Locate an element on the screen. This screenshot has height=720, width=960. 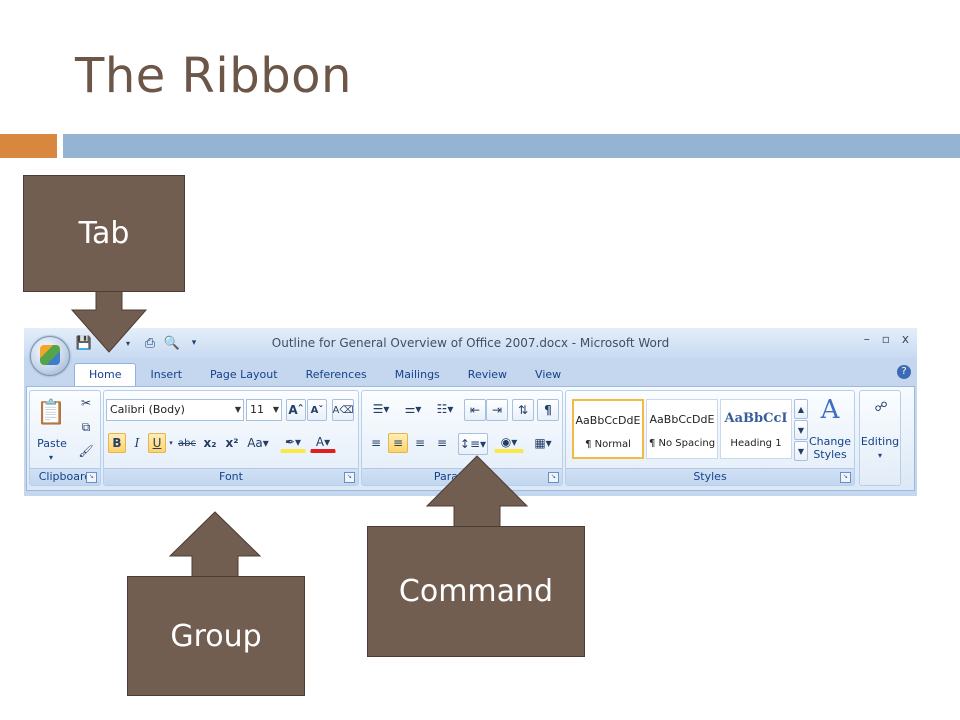
tab-callout: Tab is located at coordinates (104, 233).